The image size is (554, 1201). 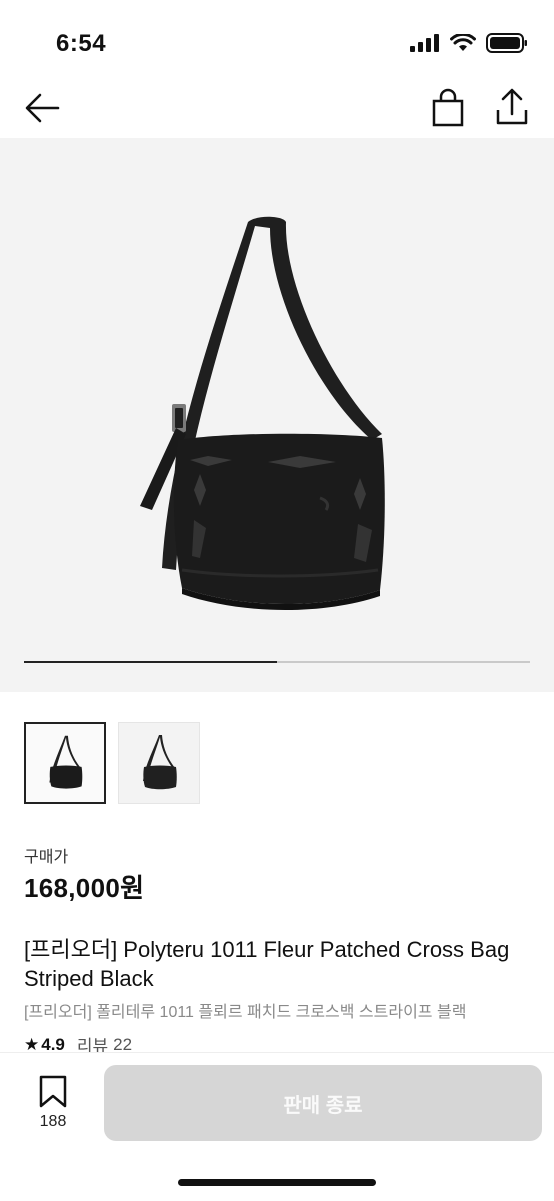 I want to click on wishlist-count: 188, so click(x=53, y=1121).